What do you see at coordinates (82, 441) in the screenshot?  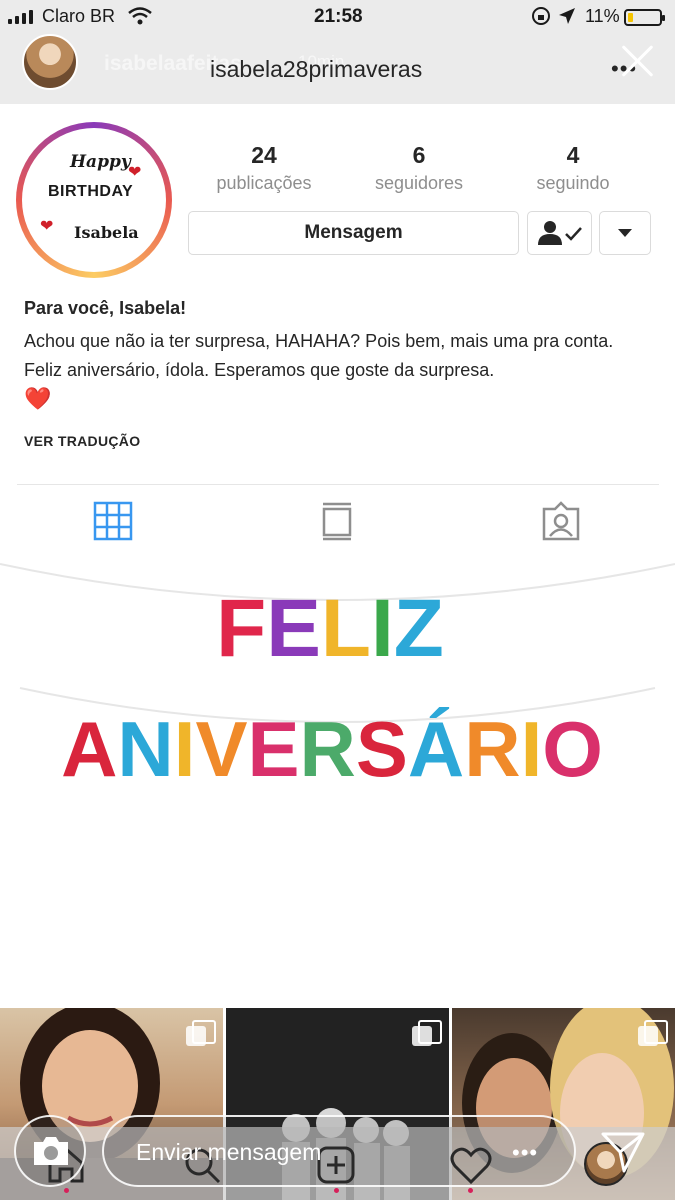 I see `see-translation-link: VER TRADUÇÃO` at bounding box center [82, 441].